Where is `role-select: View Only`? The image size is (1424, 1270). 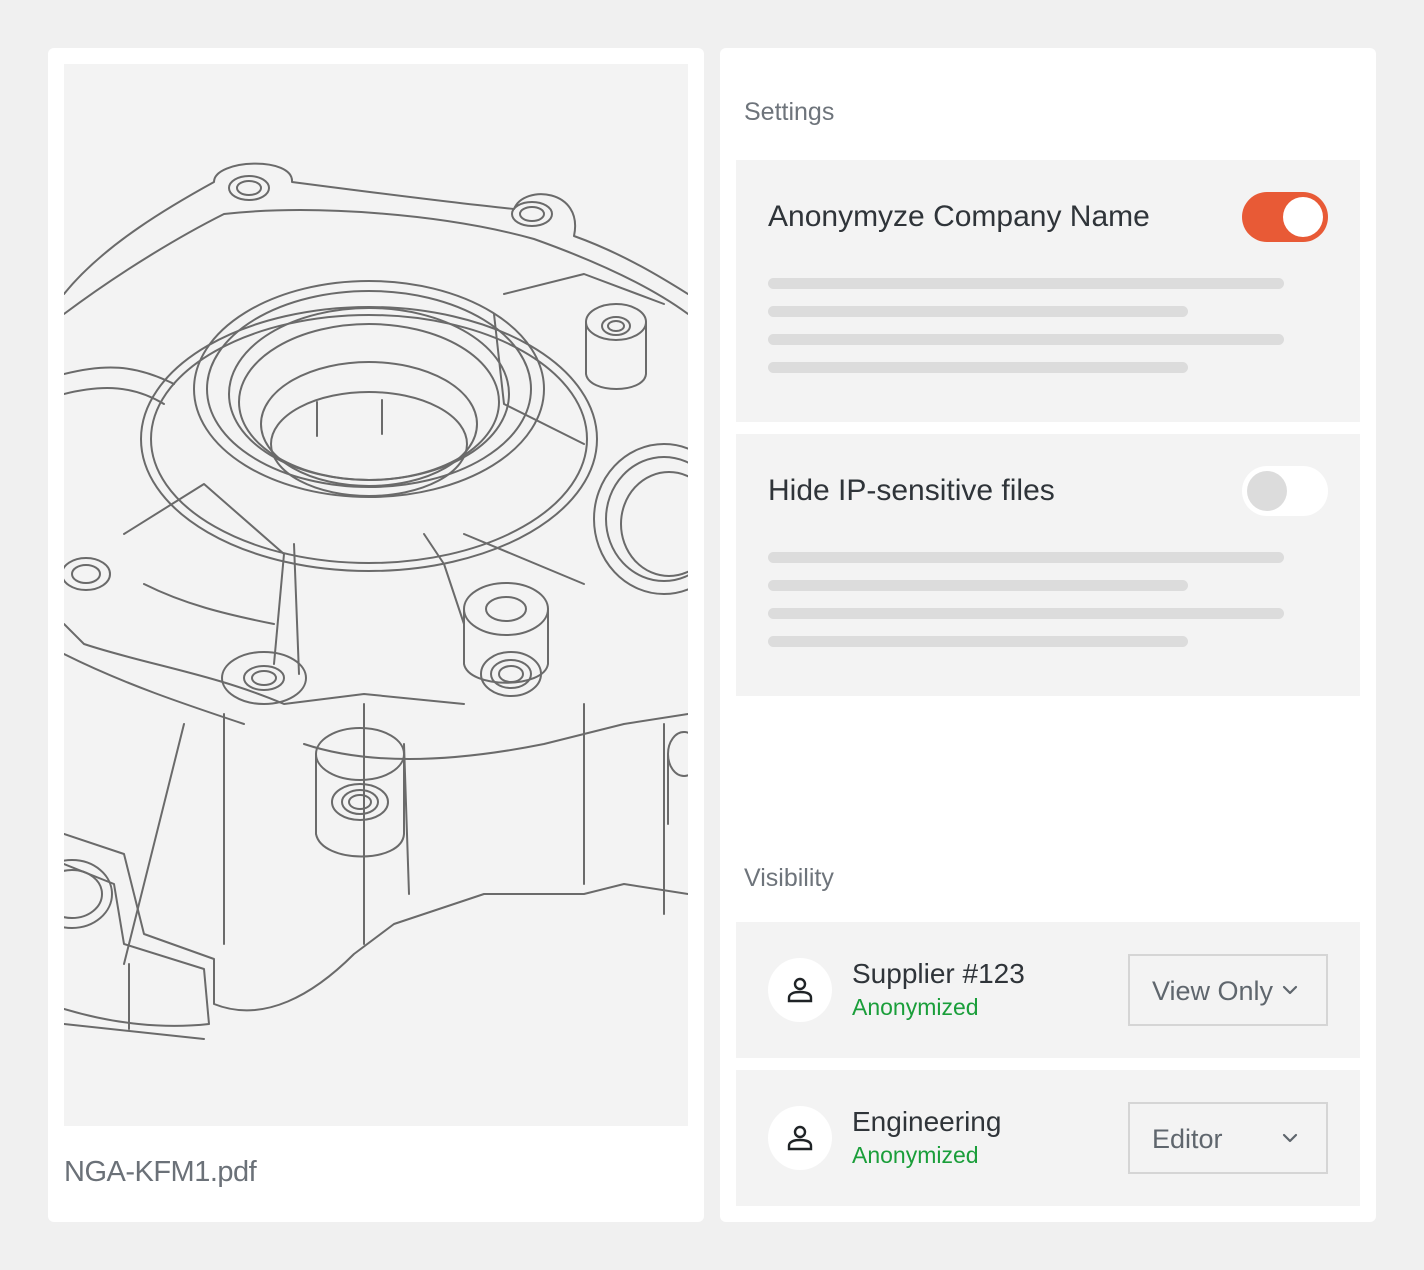 role-select: View Only is located at coordinates (1228, 990).